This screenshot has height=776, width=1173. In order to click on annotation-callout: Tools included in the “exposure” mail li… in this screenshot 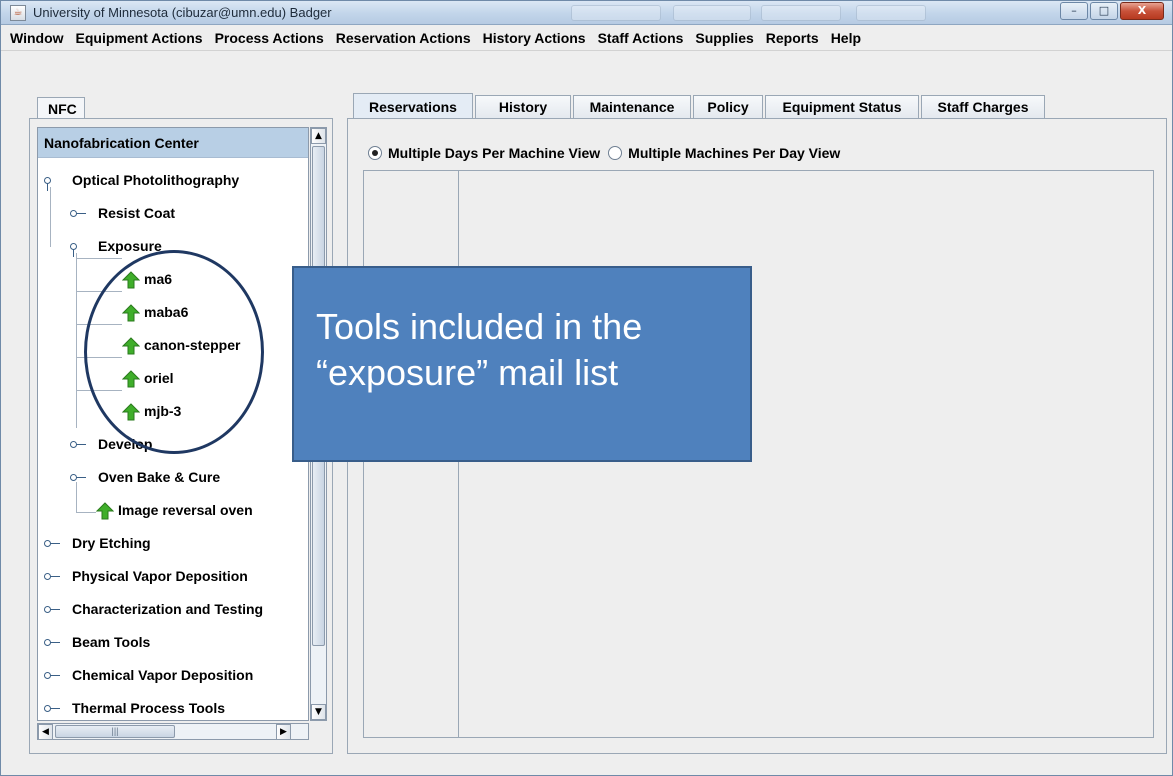, I will do `click(522, 364)`.